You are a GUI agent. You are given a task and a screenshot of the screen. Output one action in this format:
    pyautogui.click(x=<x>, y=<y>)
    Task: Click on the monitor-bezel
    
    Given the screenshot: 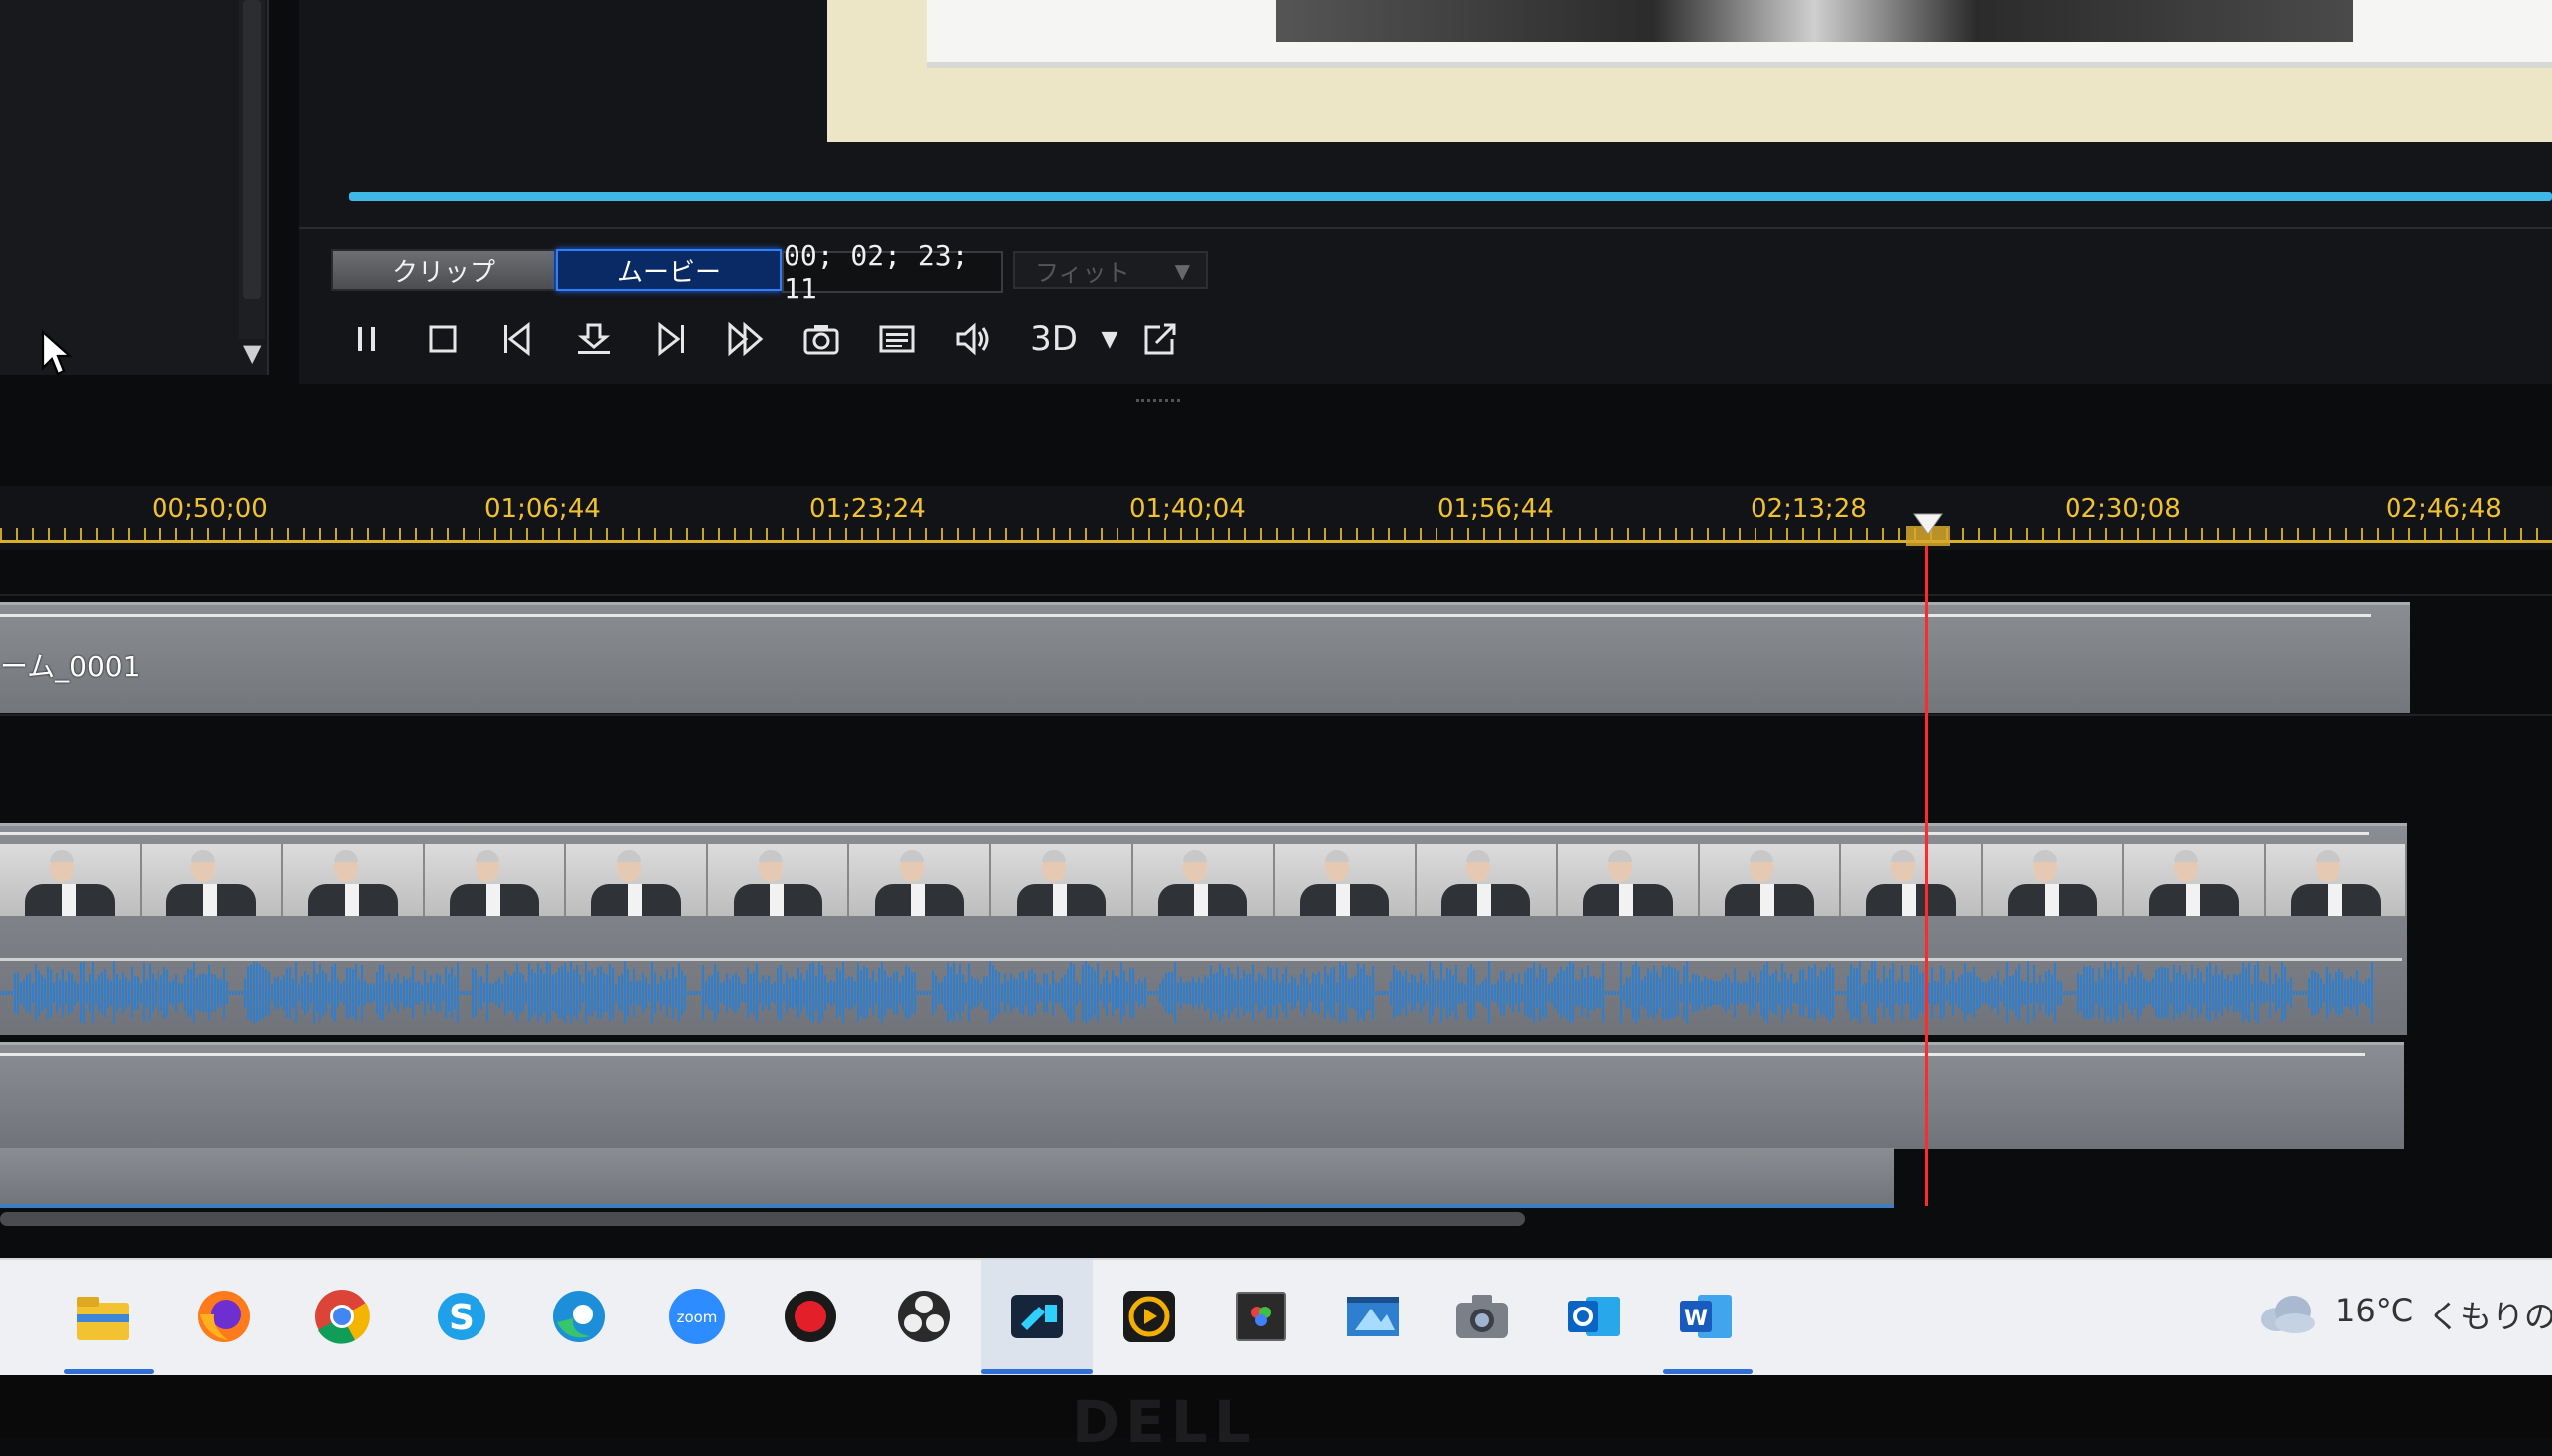 What is the action you would take?
    pyautogui.click(x=1276, y=1406)
    